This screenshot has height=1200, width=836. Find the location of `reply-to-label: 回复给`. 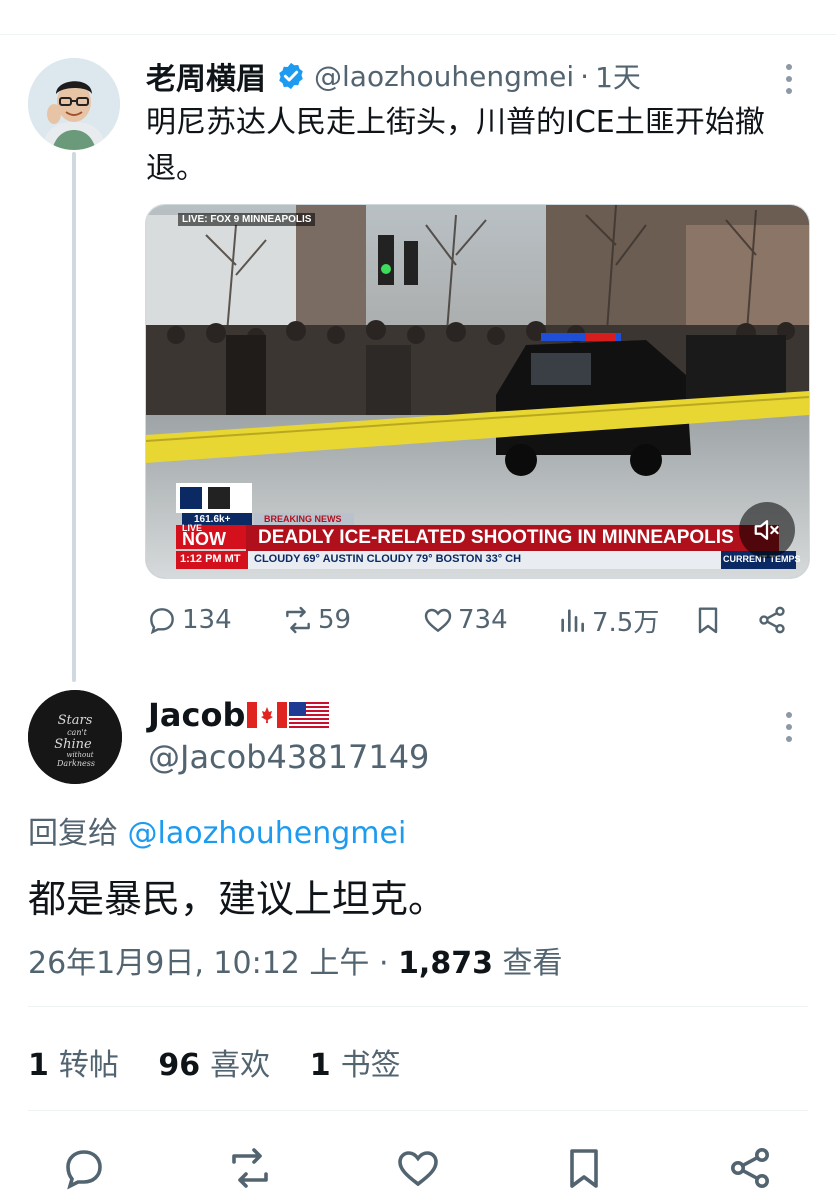

reply-to-label: 回复给 is located at coordinates (73, 833).